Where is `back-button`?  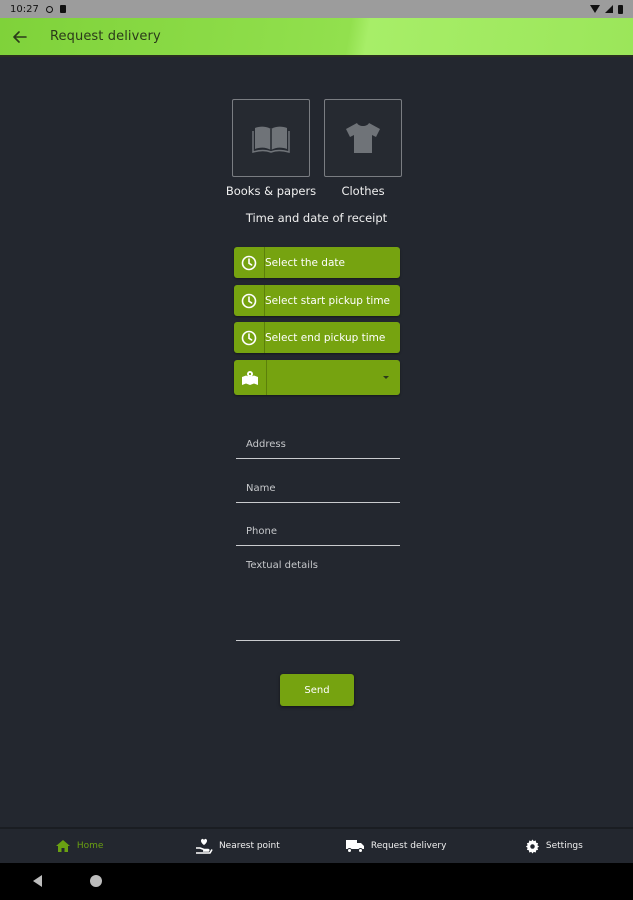 back-button is located at coordinates (20, 36).